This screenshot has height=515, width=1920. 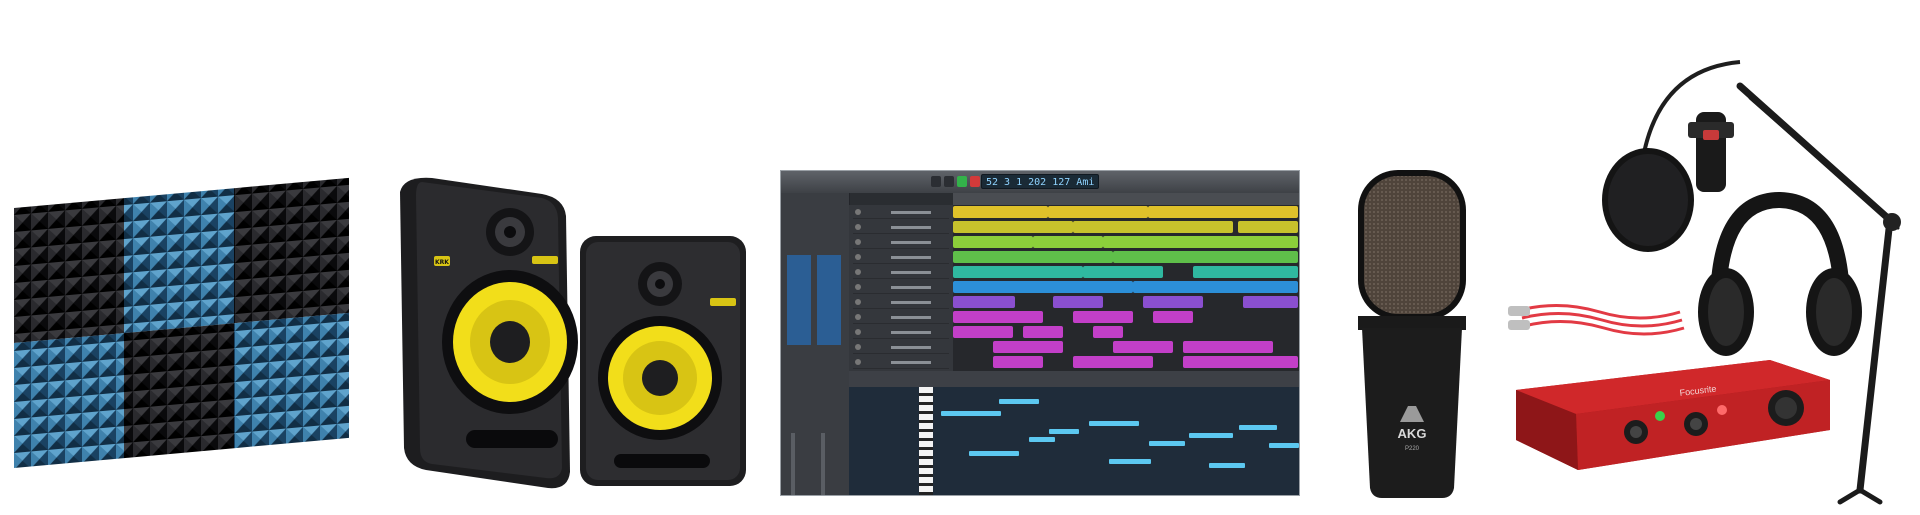 I want to click on daw-lcd-display: 52 3 1 202 127 Ami ♩120, so click(x=1040, y=181).